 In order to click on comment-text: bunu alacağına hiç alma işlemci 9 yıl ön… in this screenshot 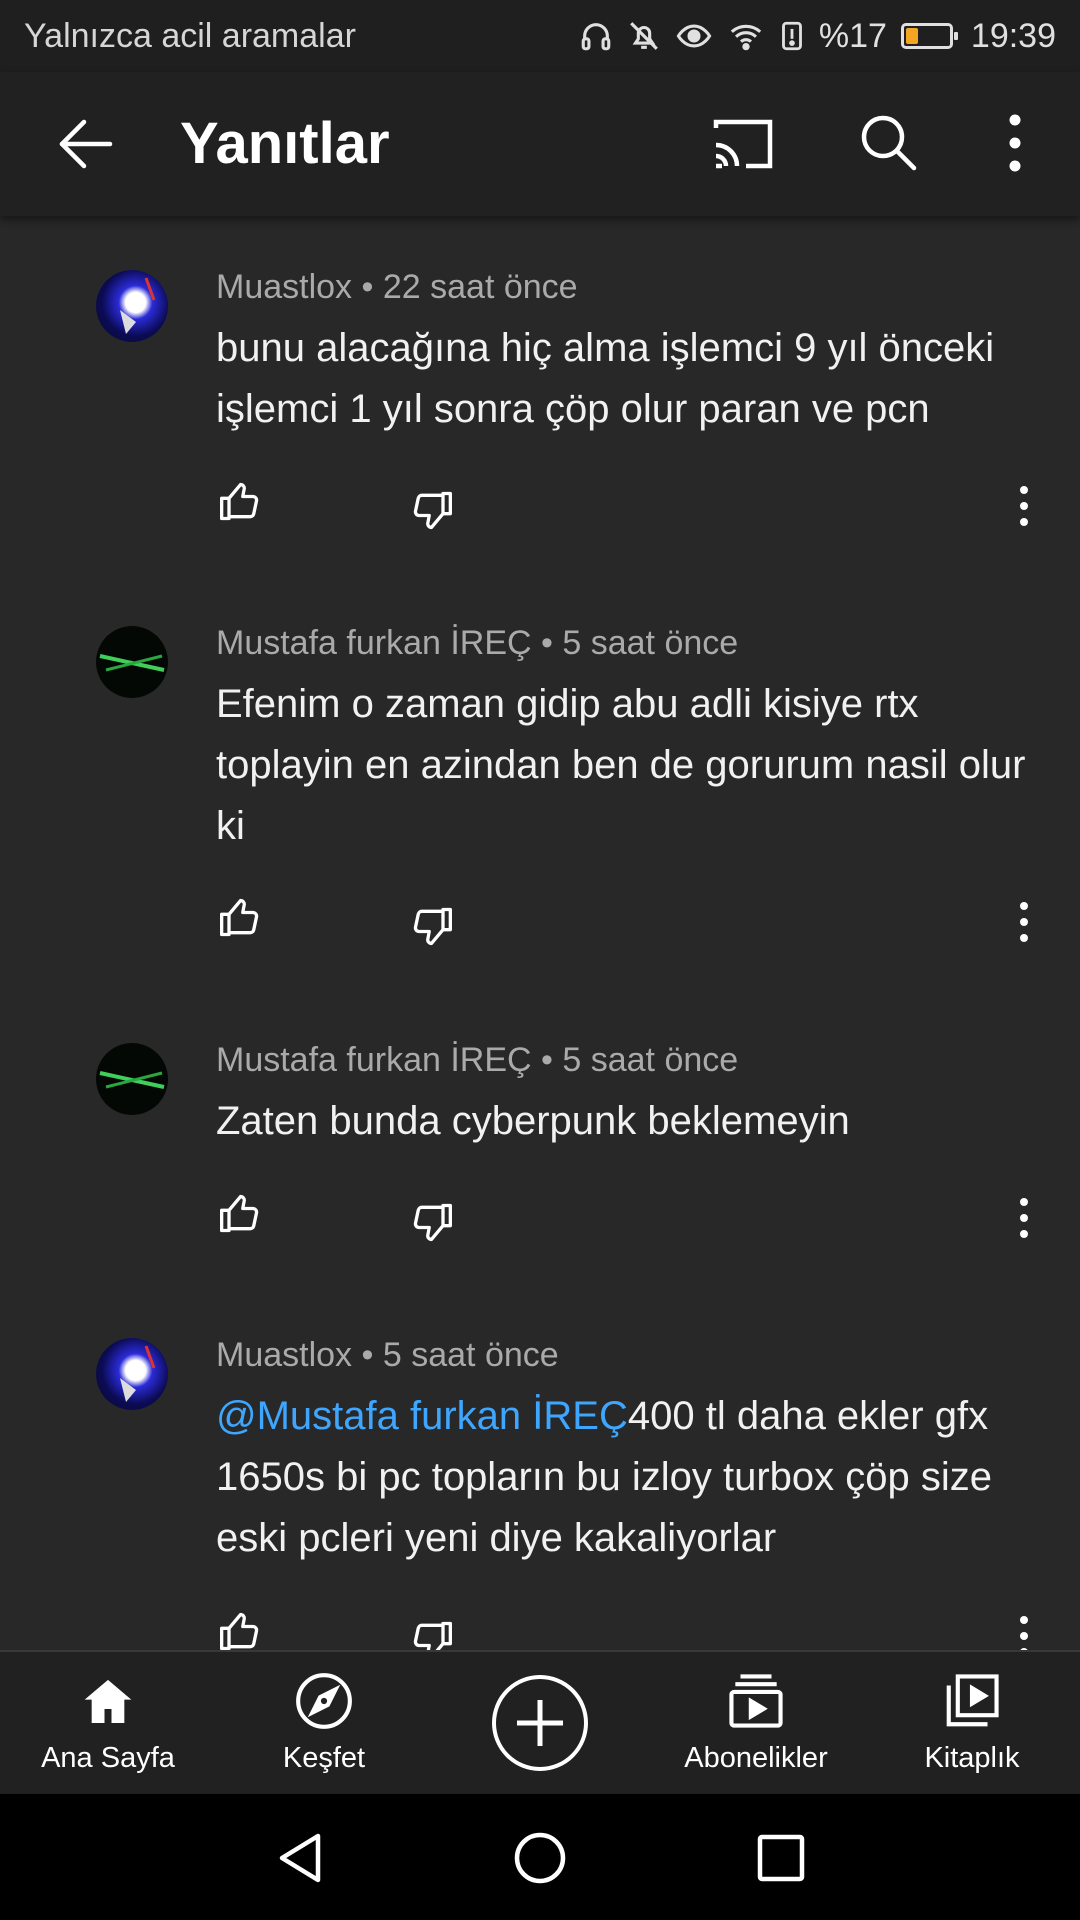, I will do `click(605, 378)`.